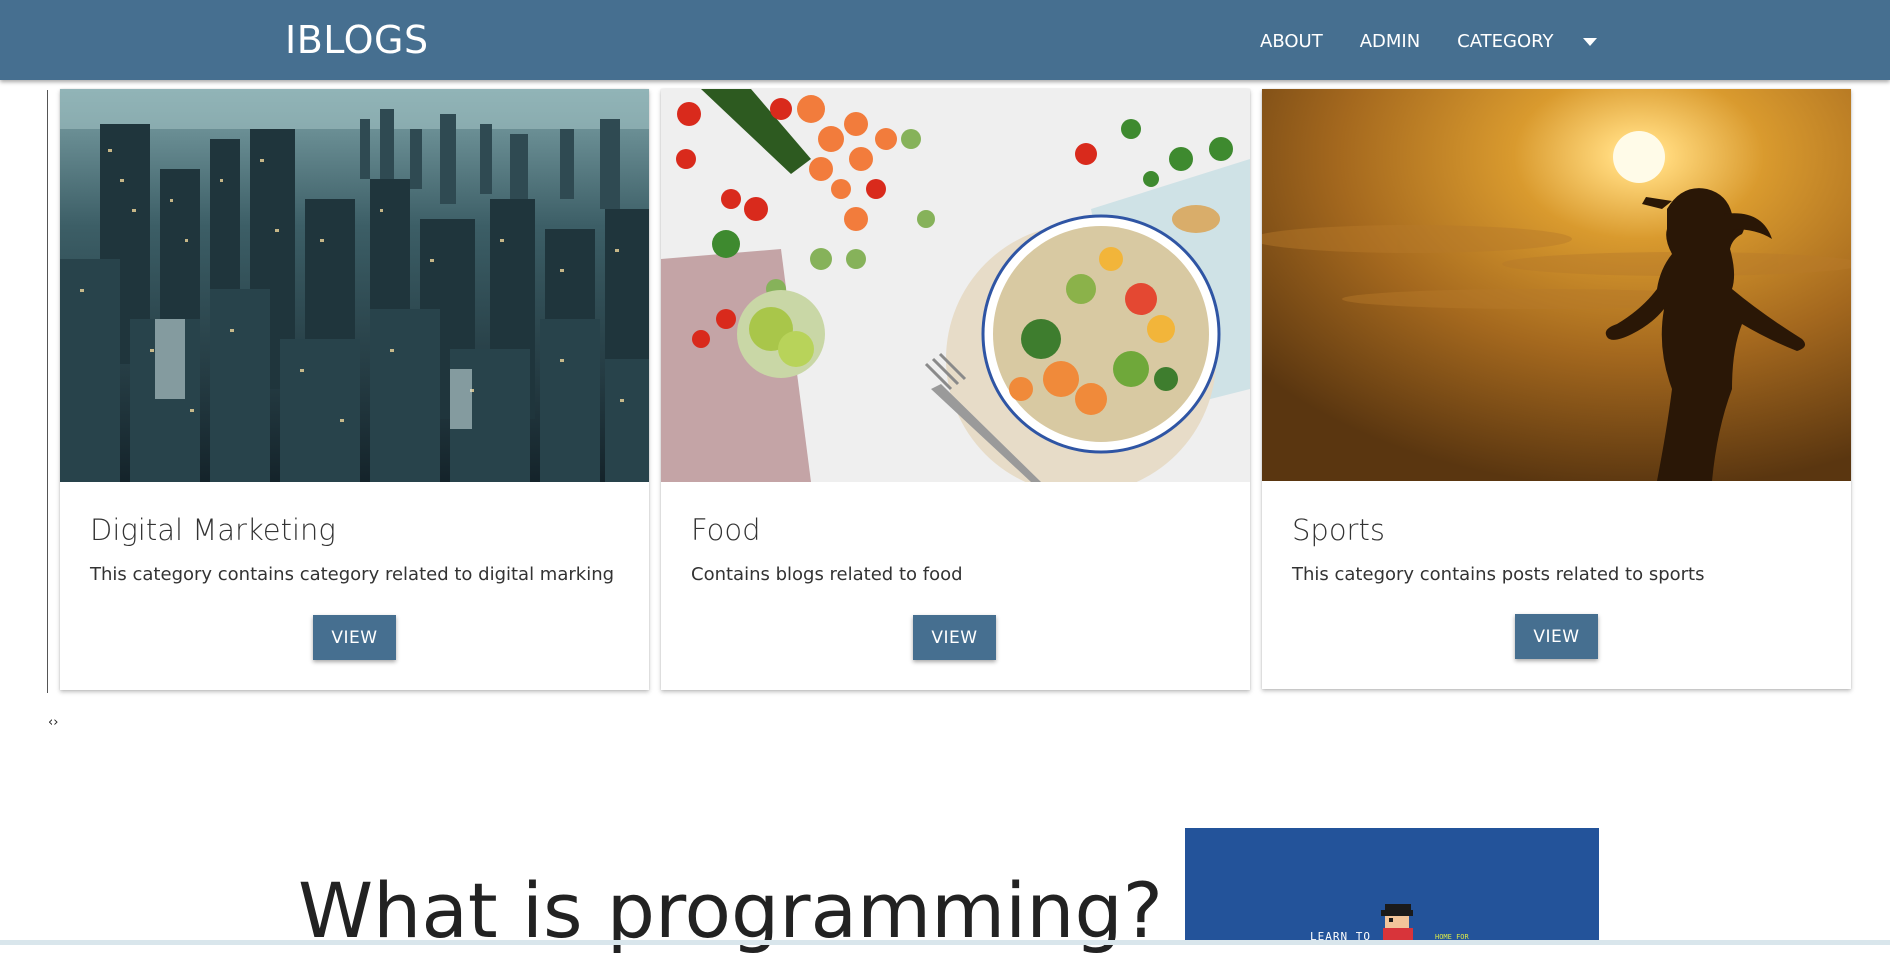 Image resolution: width=1890 pixels, height=955 pixels. I want to click on next-content-strip, so click(945, 942).